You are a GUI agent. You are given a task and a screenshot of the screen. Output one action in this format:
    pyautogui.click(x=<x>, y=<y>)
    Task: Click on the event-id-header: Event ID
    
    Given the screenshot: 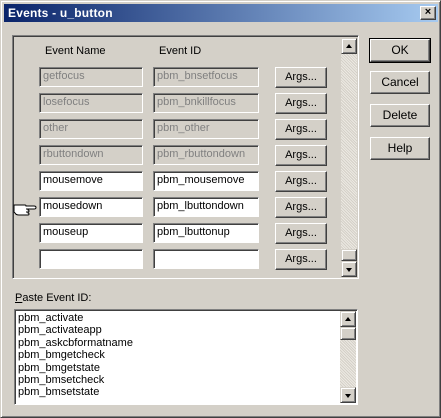 What is the action you would take?
    pyautogui.click(x=180, y=51)
    